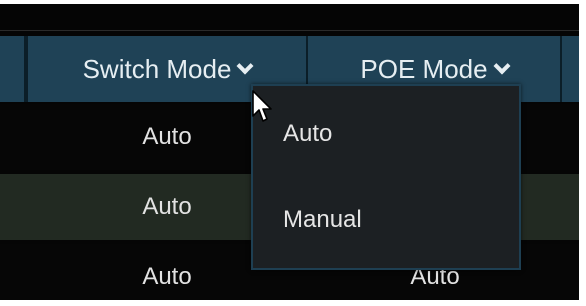  I want to click on dropdown-option-auto: Auto, so click(307, 134).